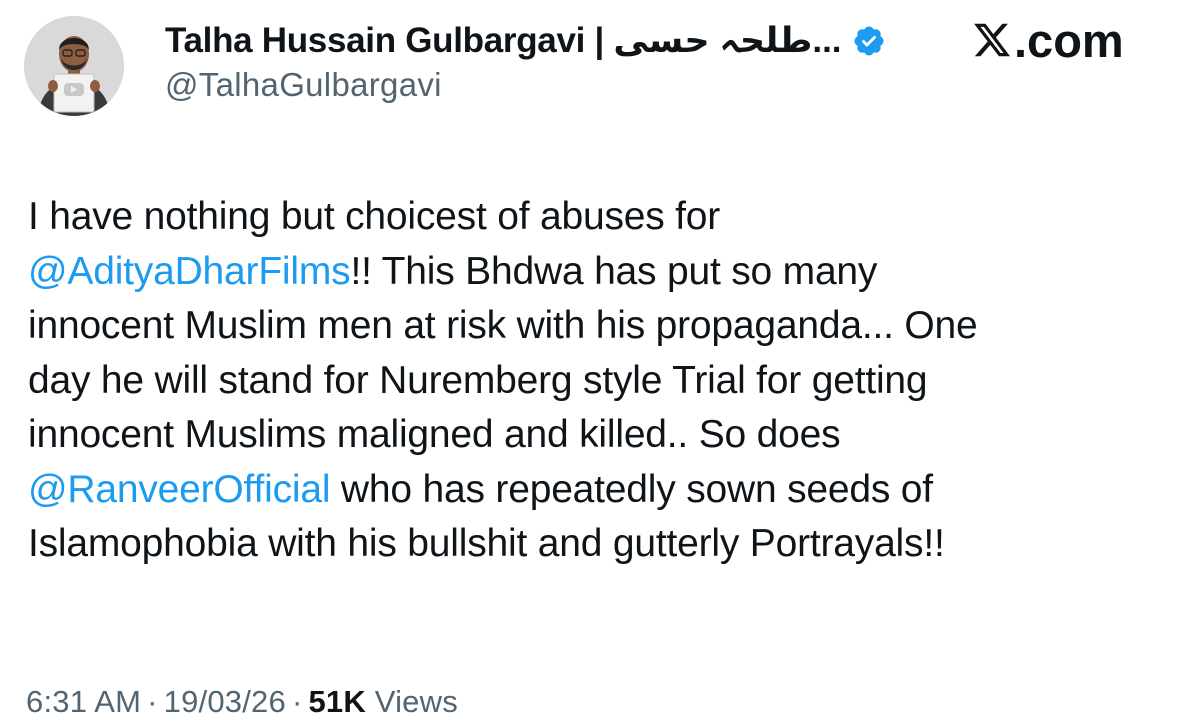 The image size is (1200, 724). What do you see at coordinates (225, 701) in the screenshot?
I see `tweet-date: 19/03/26` at bounding box center [225, 701].